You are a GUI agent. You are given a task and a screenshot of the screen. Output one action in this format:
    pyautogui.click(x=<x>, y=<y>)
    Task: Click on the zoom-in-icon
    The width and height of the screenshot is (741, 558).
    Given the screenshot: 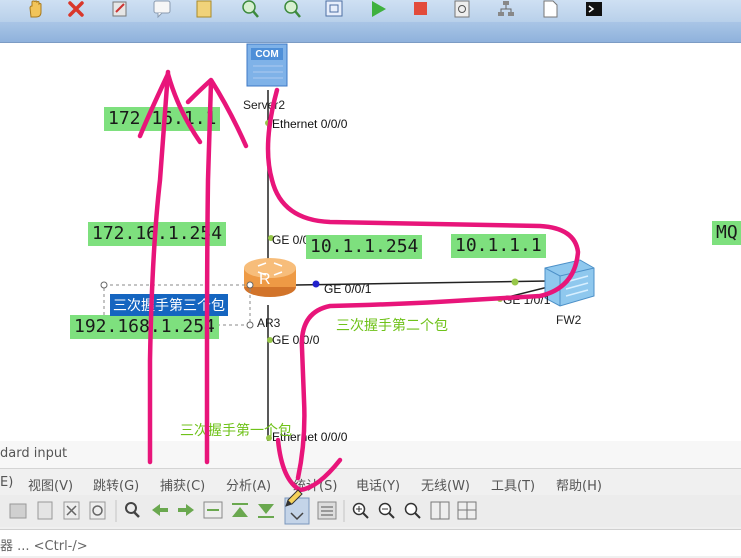 What is the action you would take?
    pyautogui.click(x=360, y=510)
    